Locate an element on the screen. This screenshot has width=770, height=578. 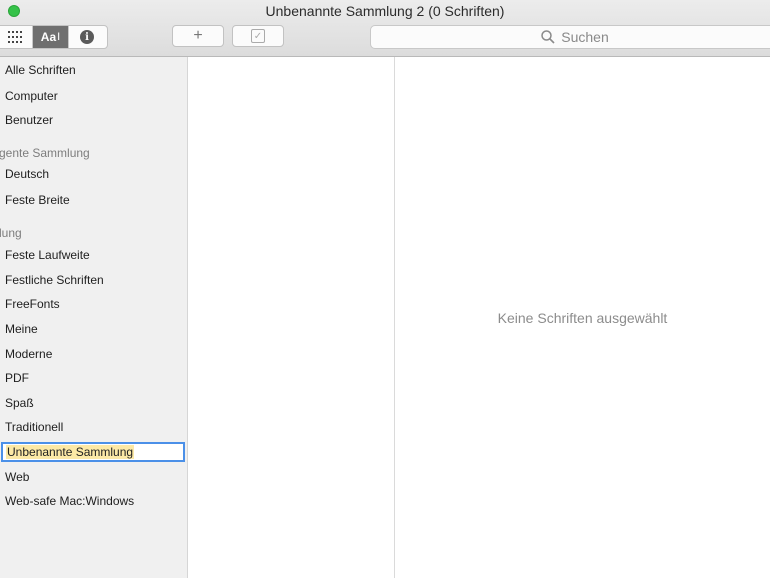
grid-icon is located at coordinates (14, 37).